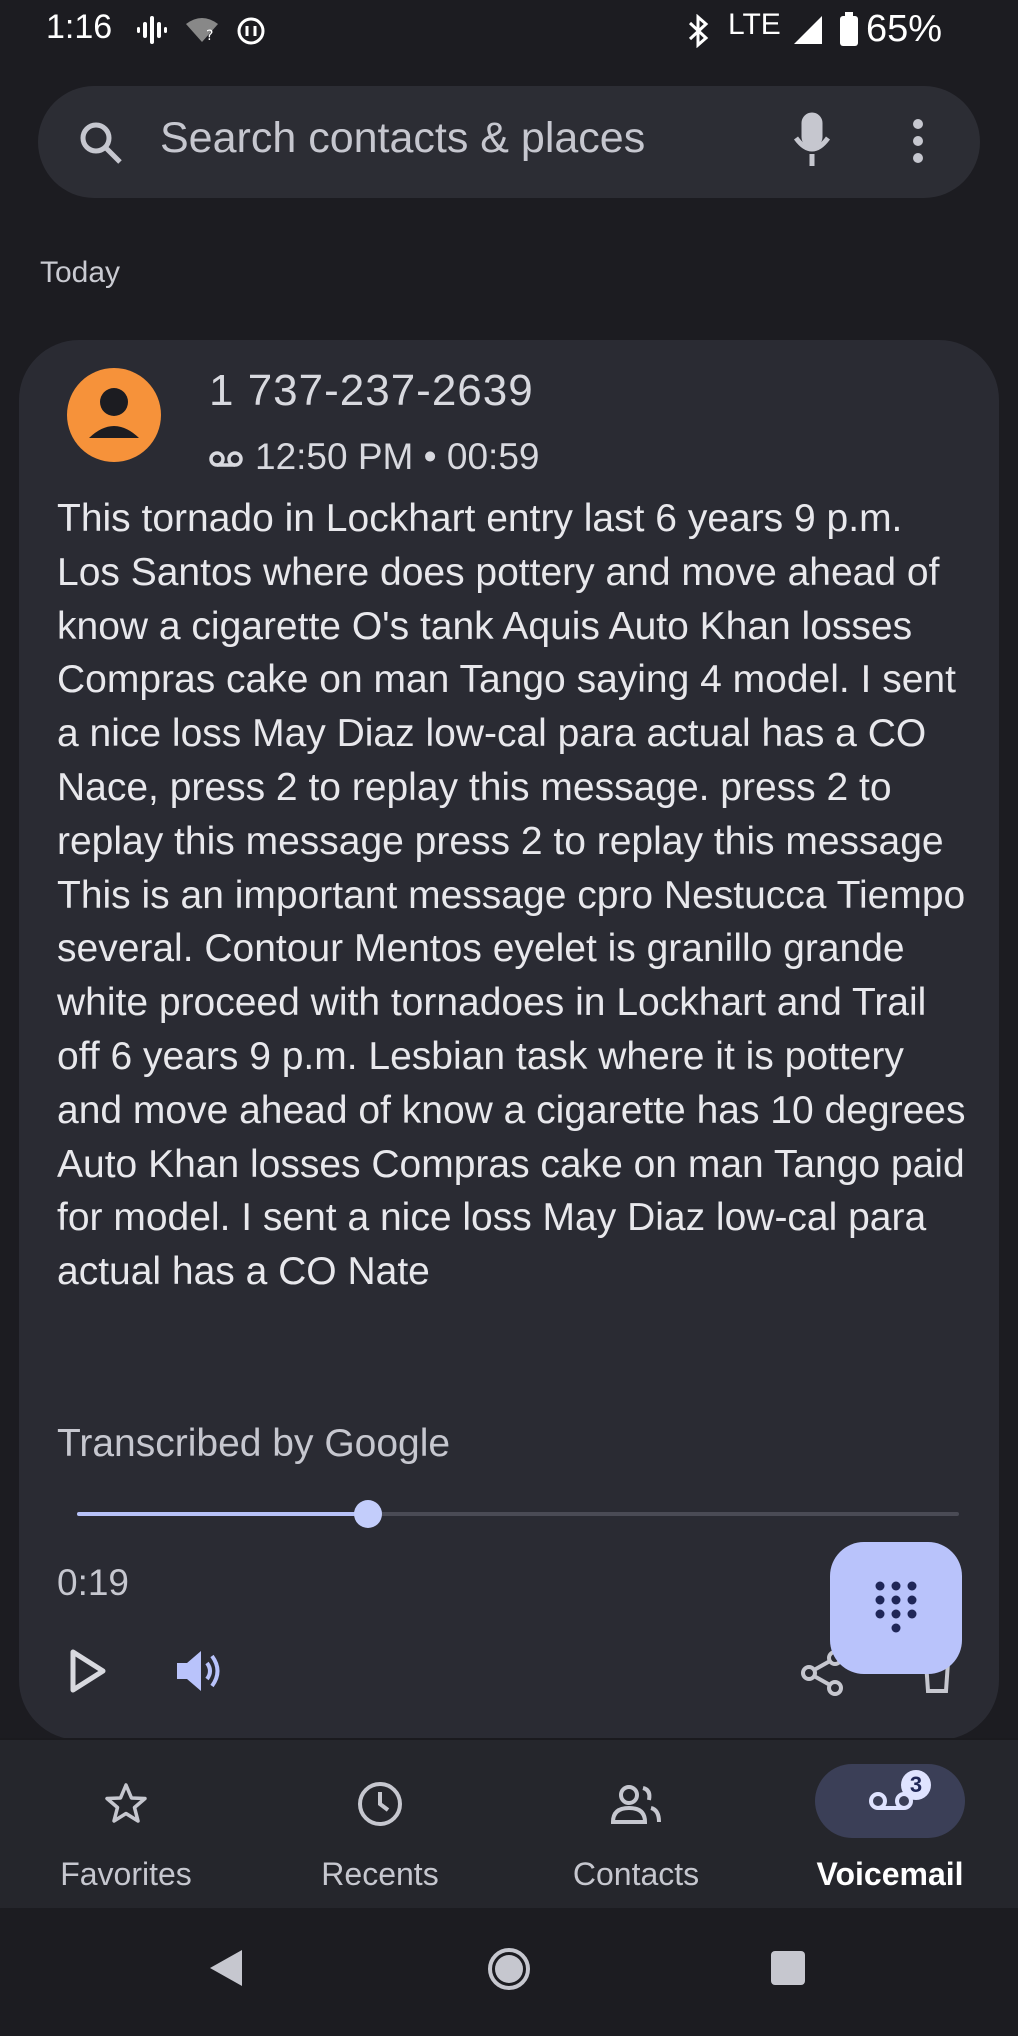 This screenshot has height=2036, width=1018. I want to click on more-vert-icon, so click(918, 141).